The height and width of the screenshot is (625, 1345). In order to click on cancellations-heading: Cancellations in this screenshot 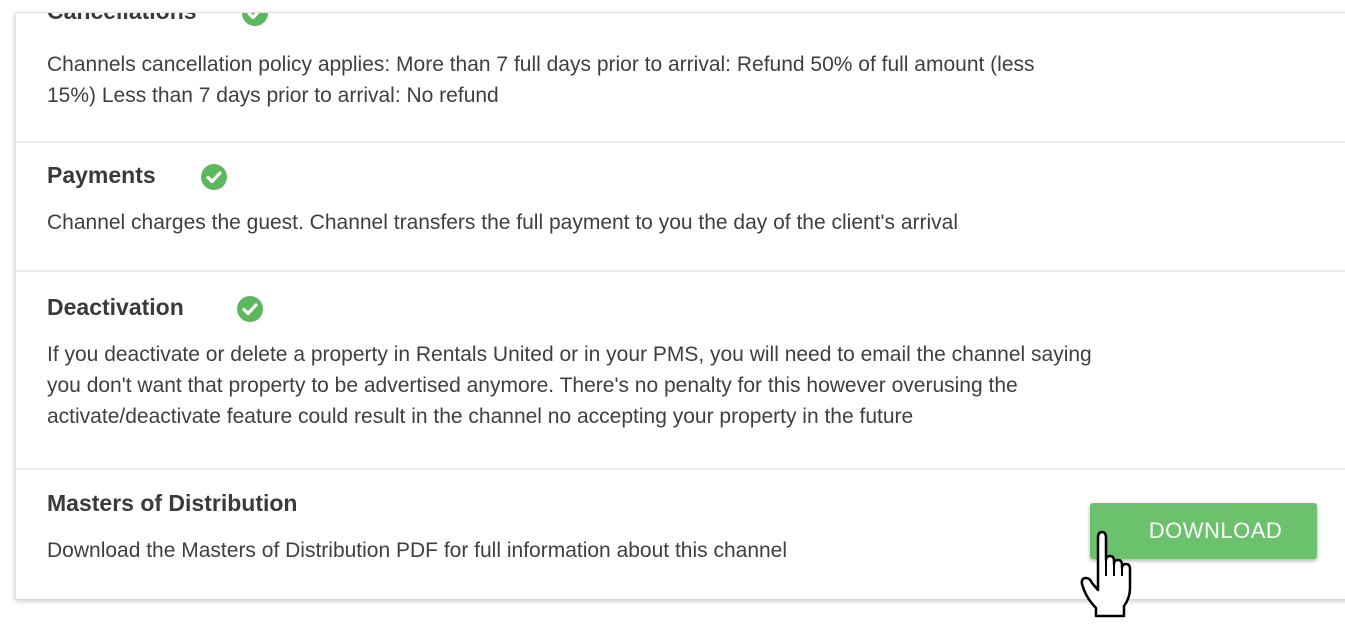, I will do `click(122, 19)`.